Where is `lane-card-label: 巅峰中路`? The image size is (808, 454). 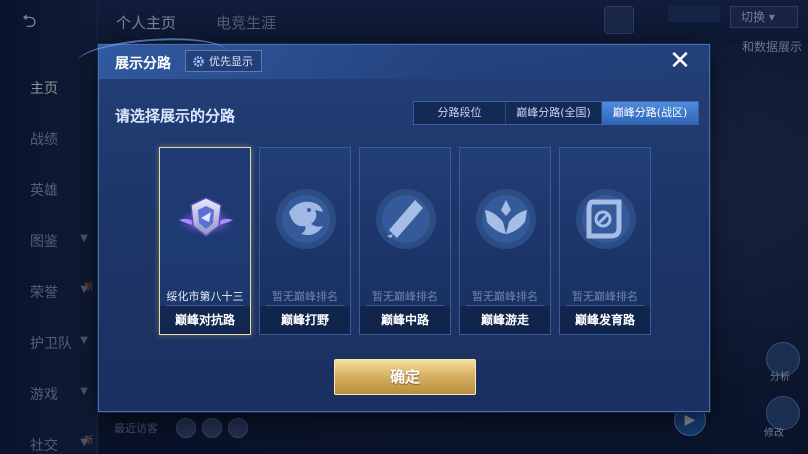
lane-card-label: 巅峰中路 is located at coordinates (405, 320).